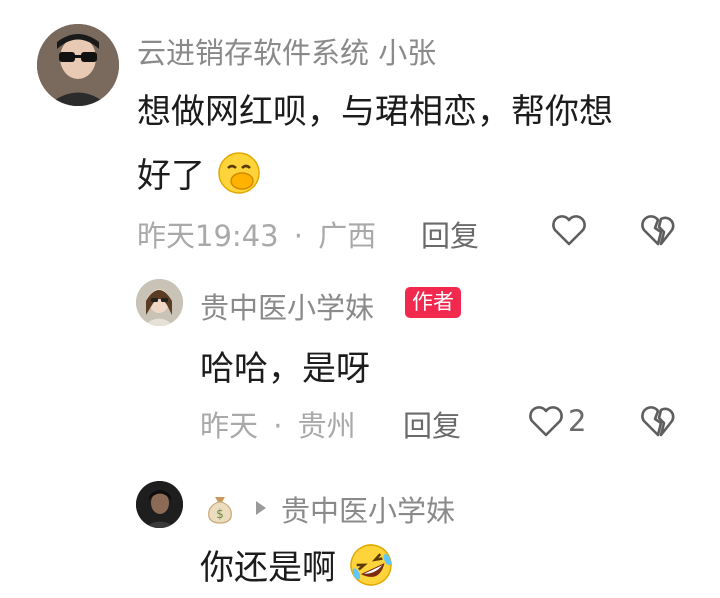 The height and width of the screenshot is (598, 720). I want to click on comment-text: 你还是啊, so click(297, 569).